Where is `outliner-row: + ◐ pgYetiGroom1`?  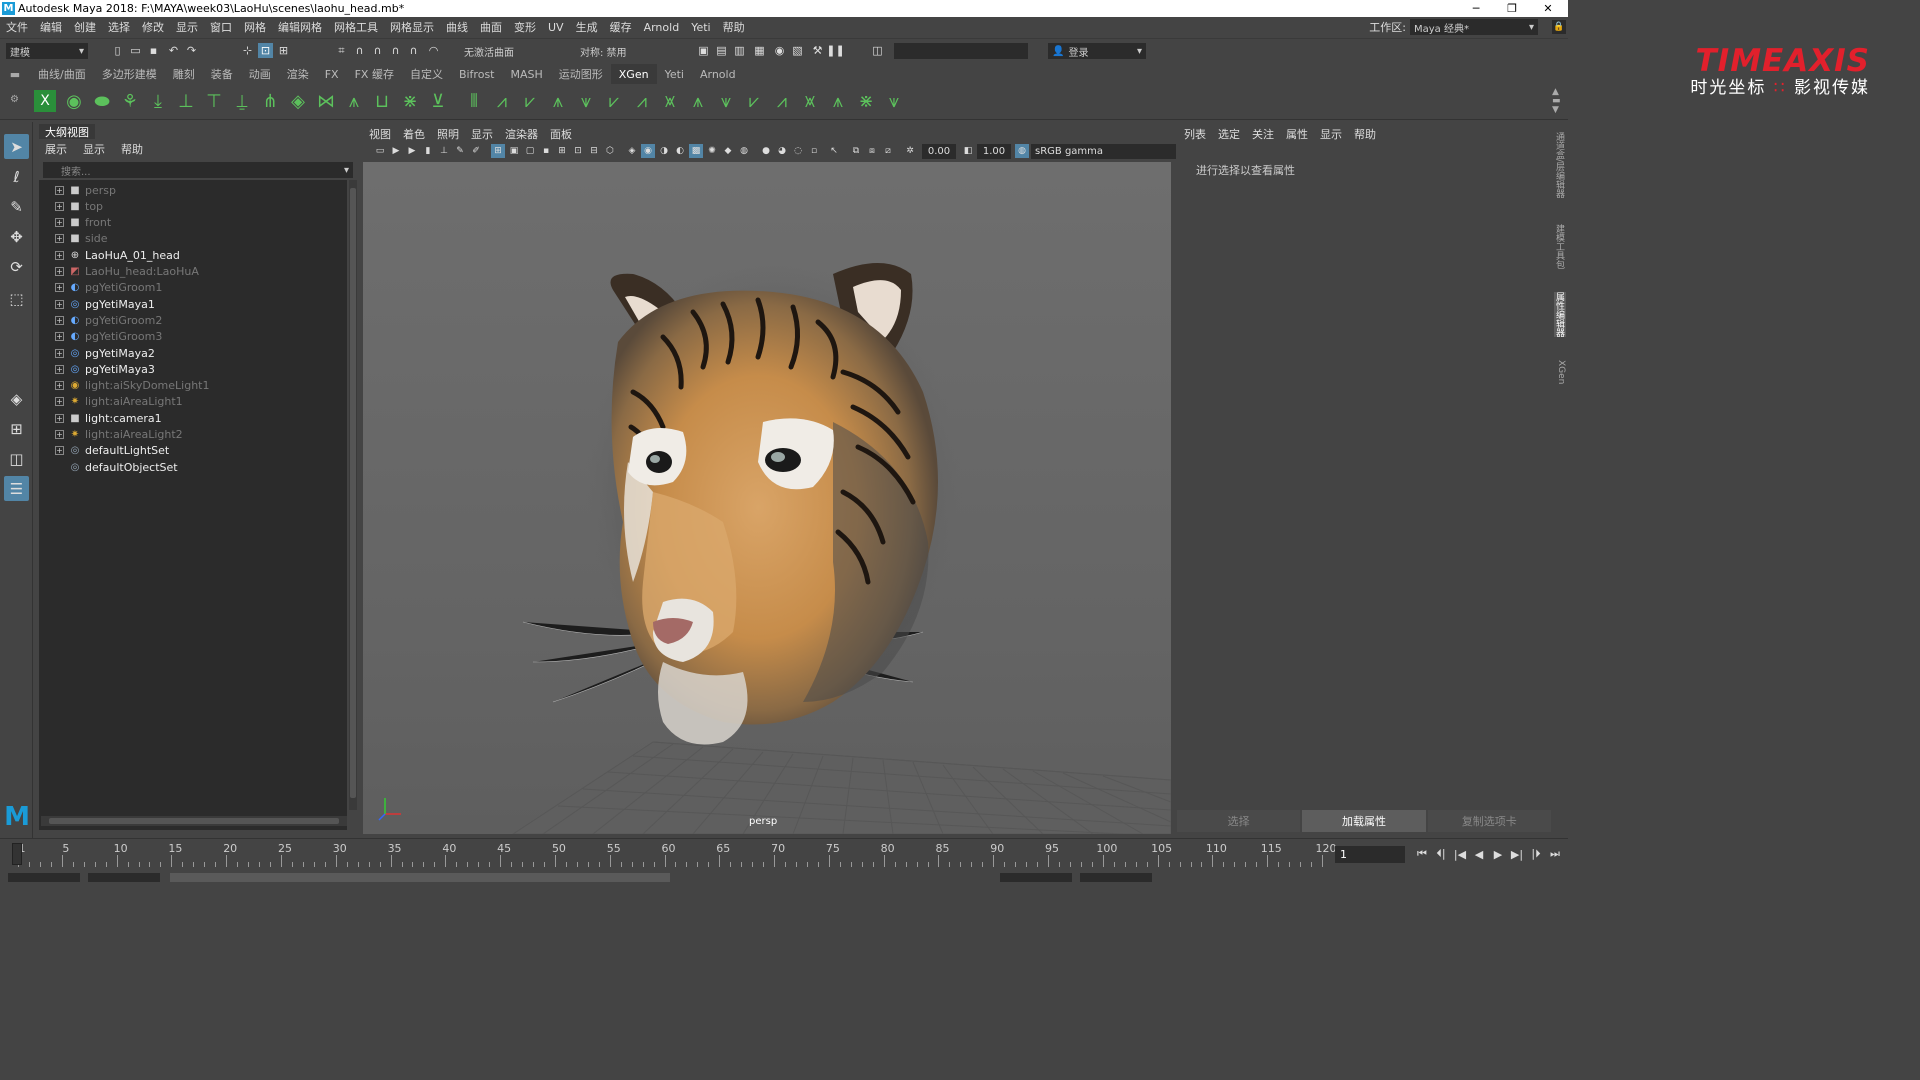
outliner-row: + ◐ pgYetiGroom1 is located at coordinates (189, 288).